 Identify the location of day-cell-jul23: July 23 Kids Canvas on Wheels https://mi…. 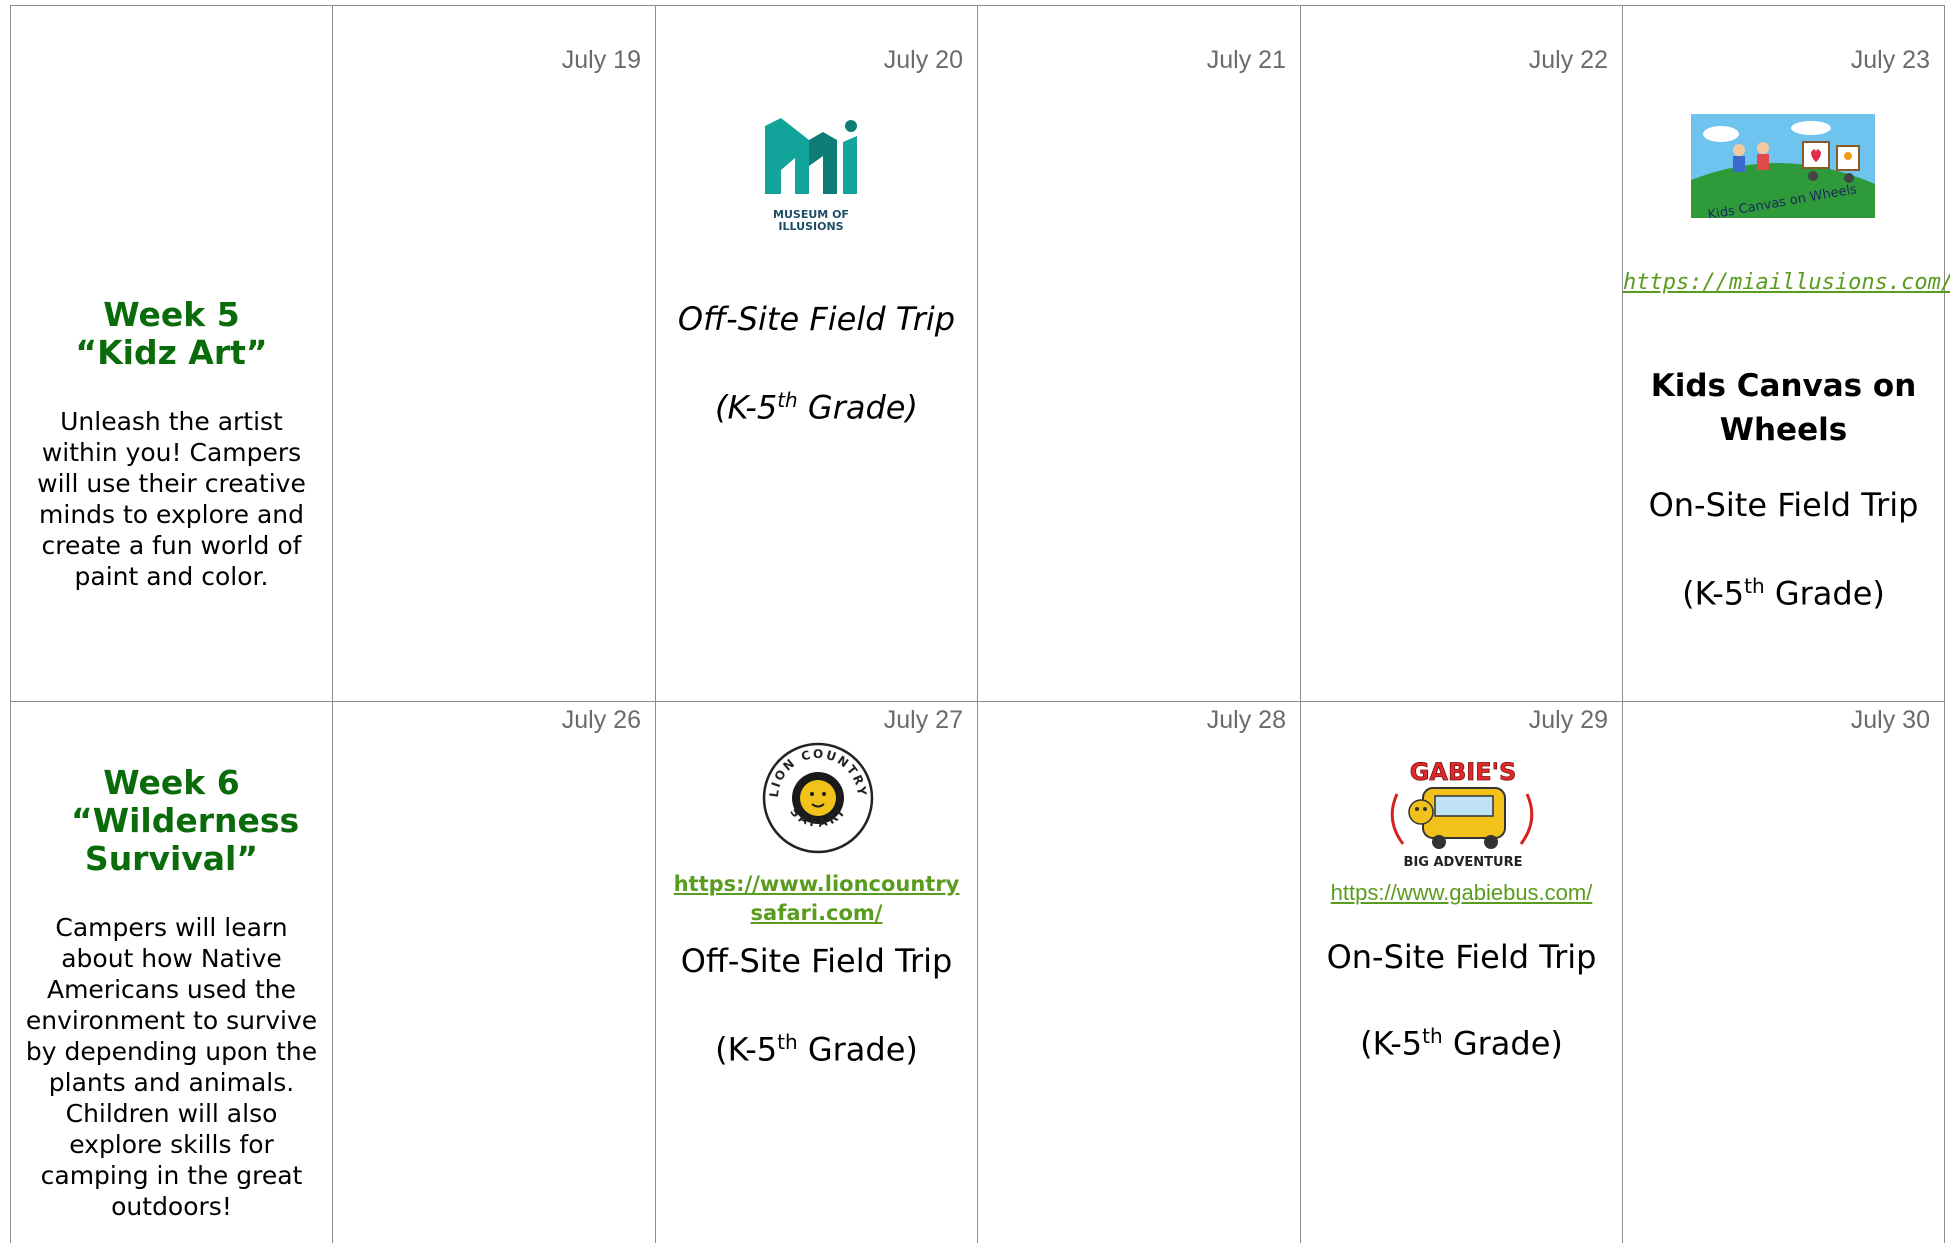
(1786, 353).